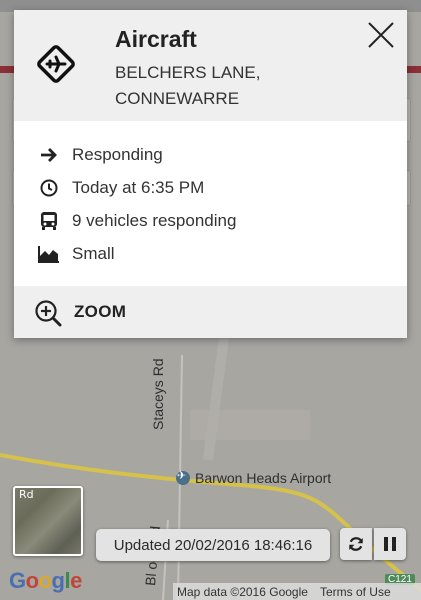  What do you see at coordinates (48, 313) in the screenshot?
I see `zoom-in-icon` at bounding box center [48, 313].